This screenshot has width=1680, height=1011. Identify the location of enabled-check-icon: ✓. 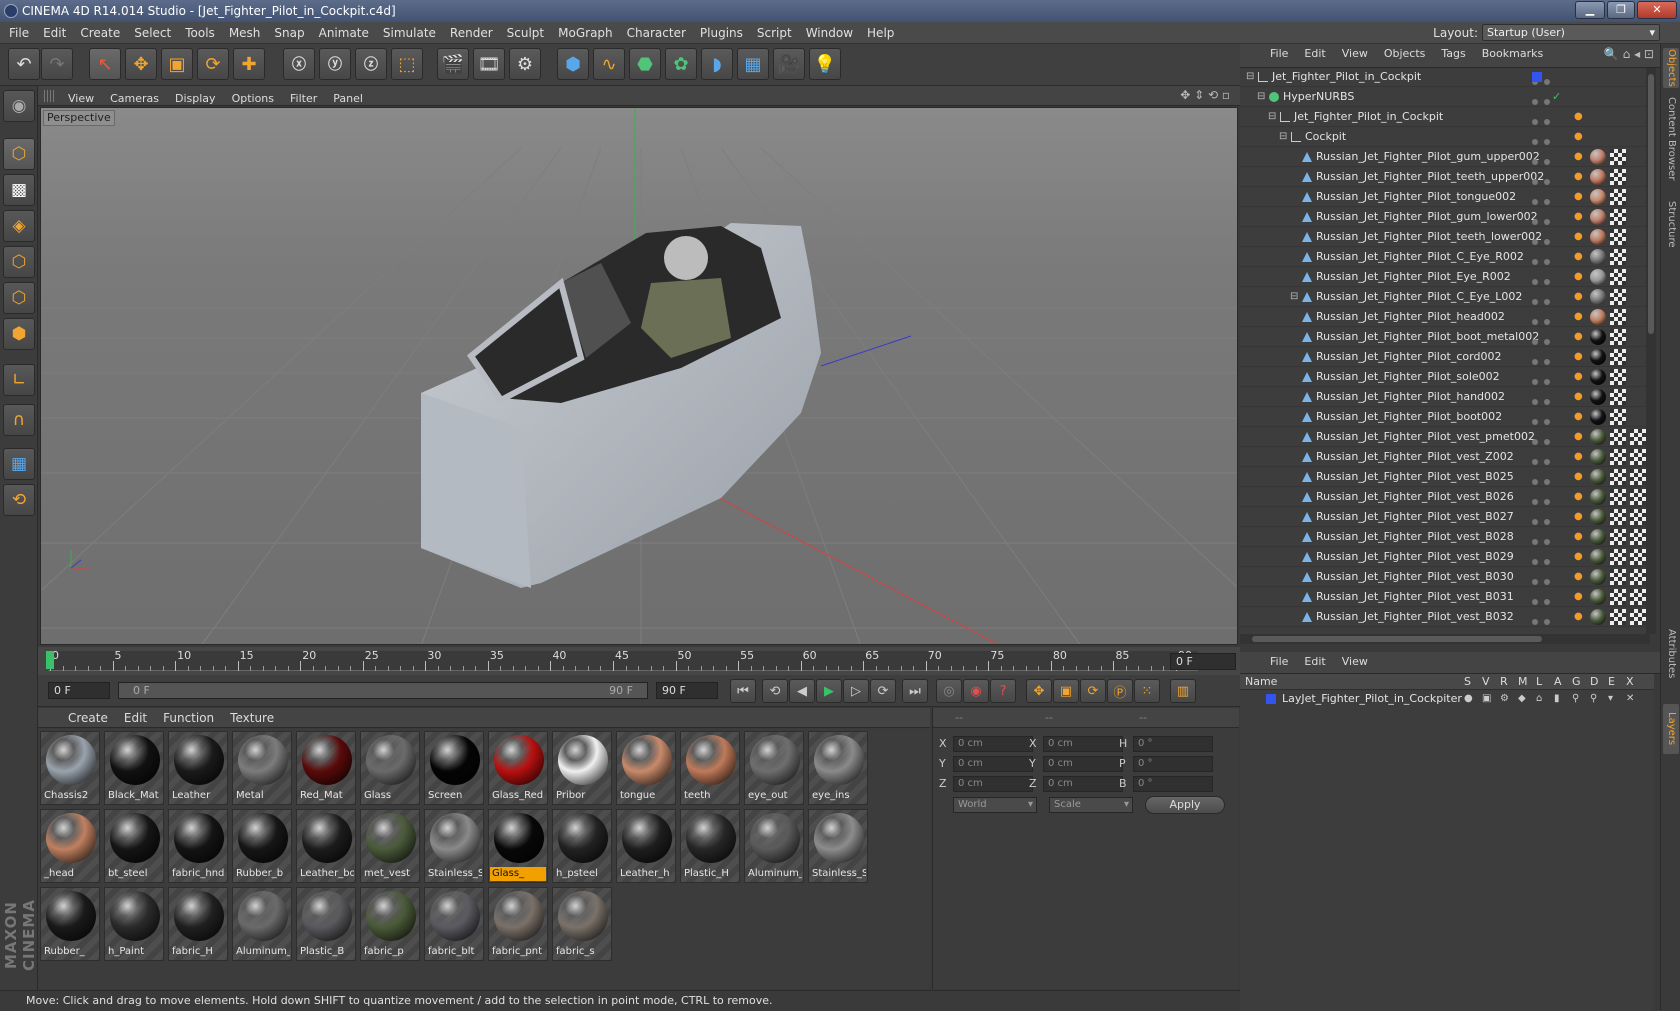
(1556, 97).